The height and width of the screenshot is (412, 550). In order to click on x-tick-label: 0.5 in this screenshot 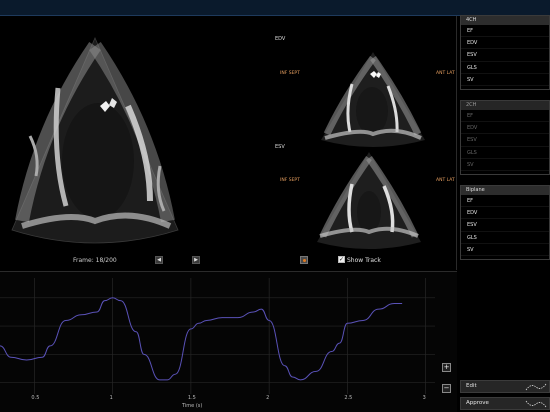, I will do `click(35, 398)`.